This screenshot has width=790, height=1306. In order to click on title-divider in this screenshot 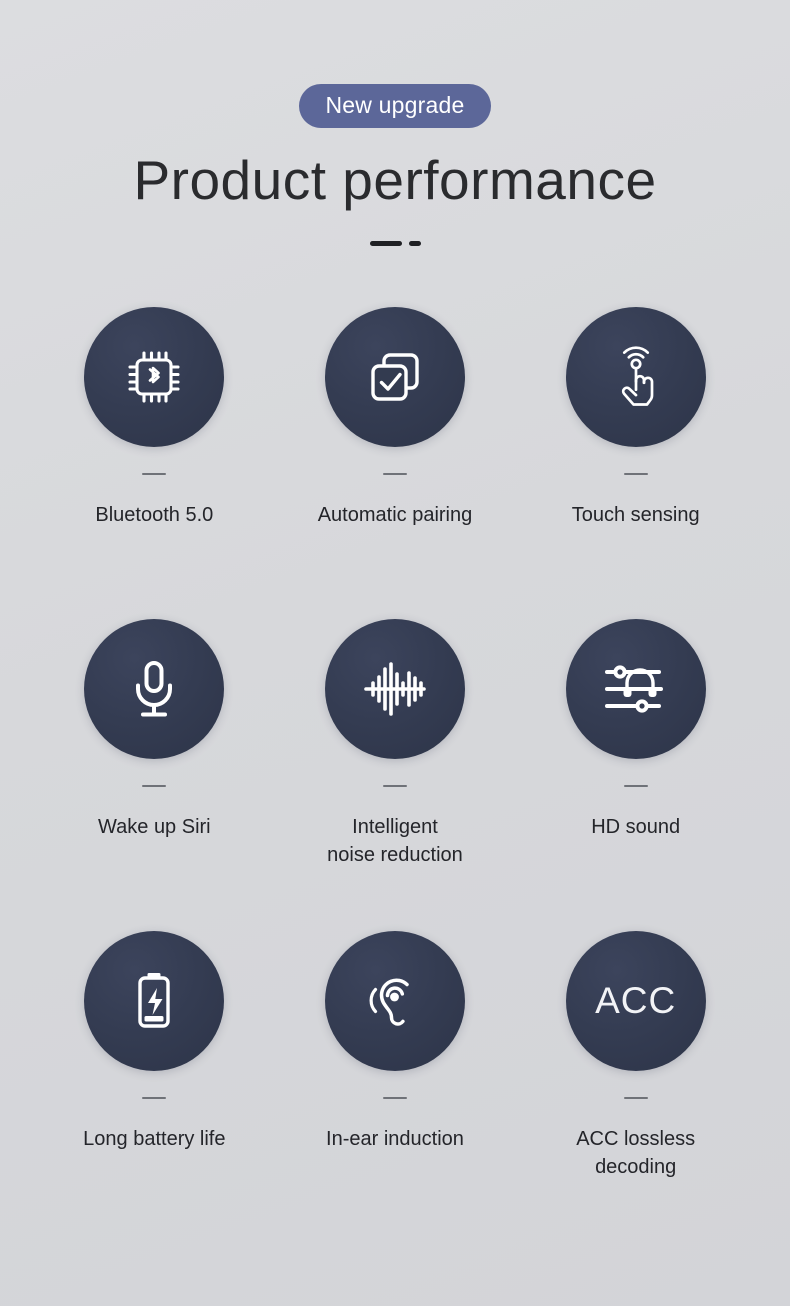, I will do `click(395, 244)`.